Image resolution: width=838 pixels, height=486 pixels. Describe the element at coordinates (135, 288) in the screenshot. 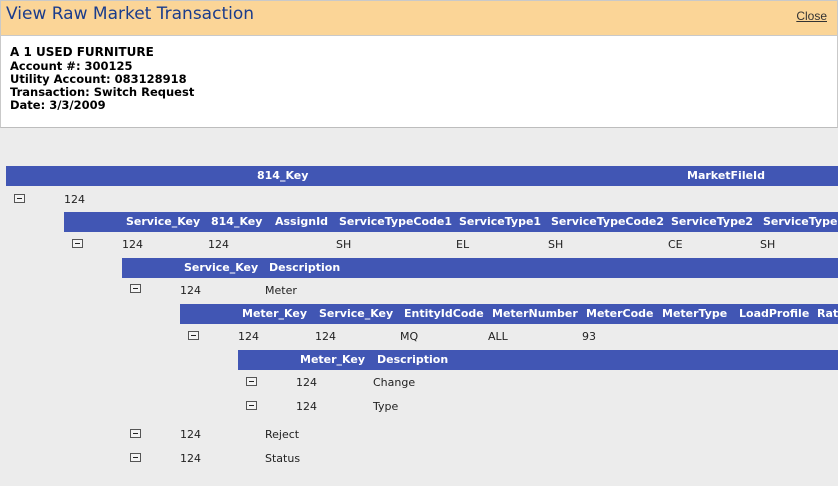

I see `collapse-toggle-meter` at that location.